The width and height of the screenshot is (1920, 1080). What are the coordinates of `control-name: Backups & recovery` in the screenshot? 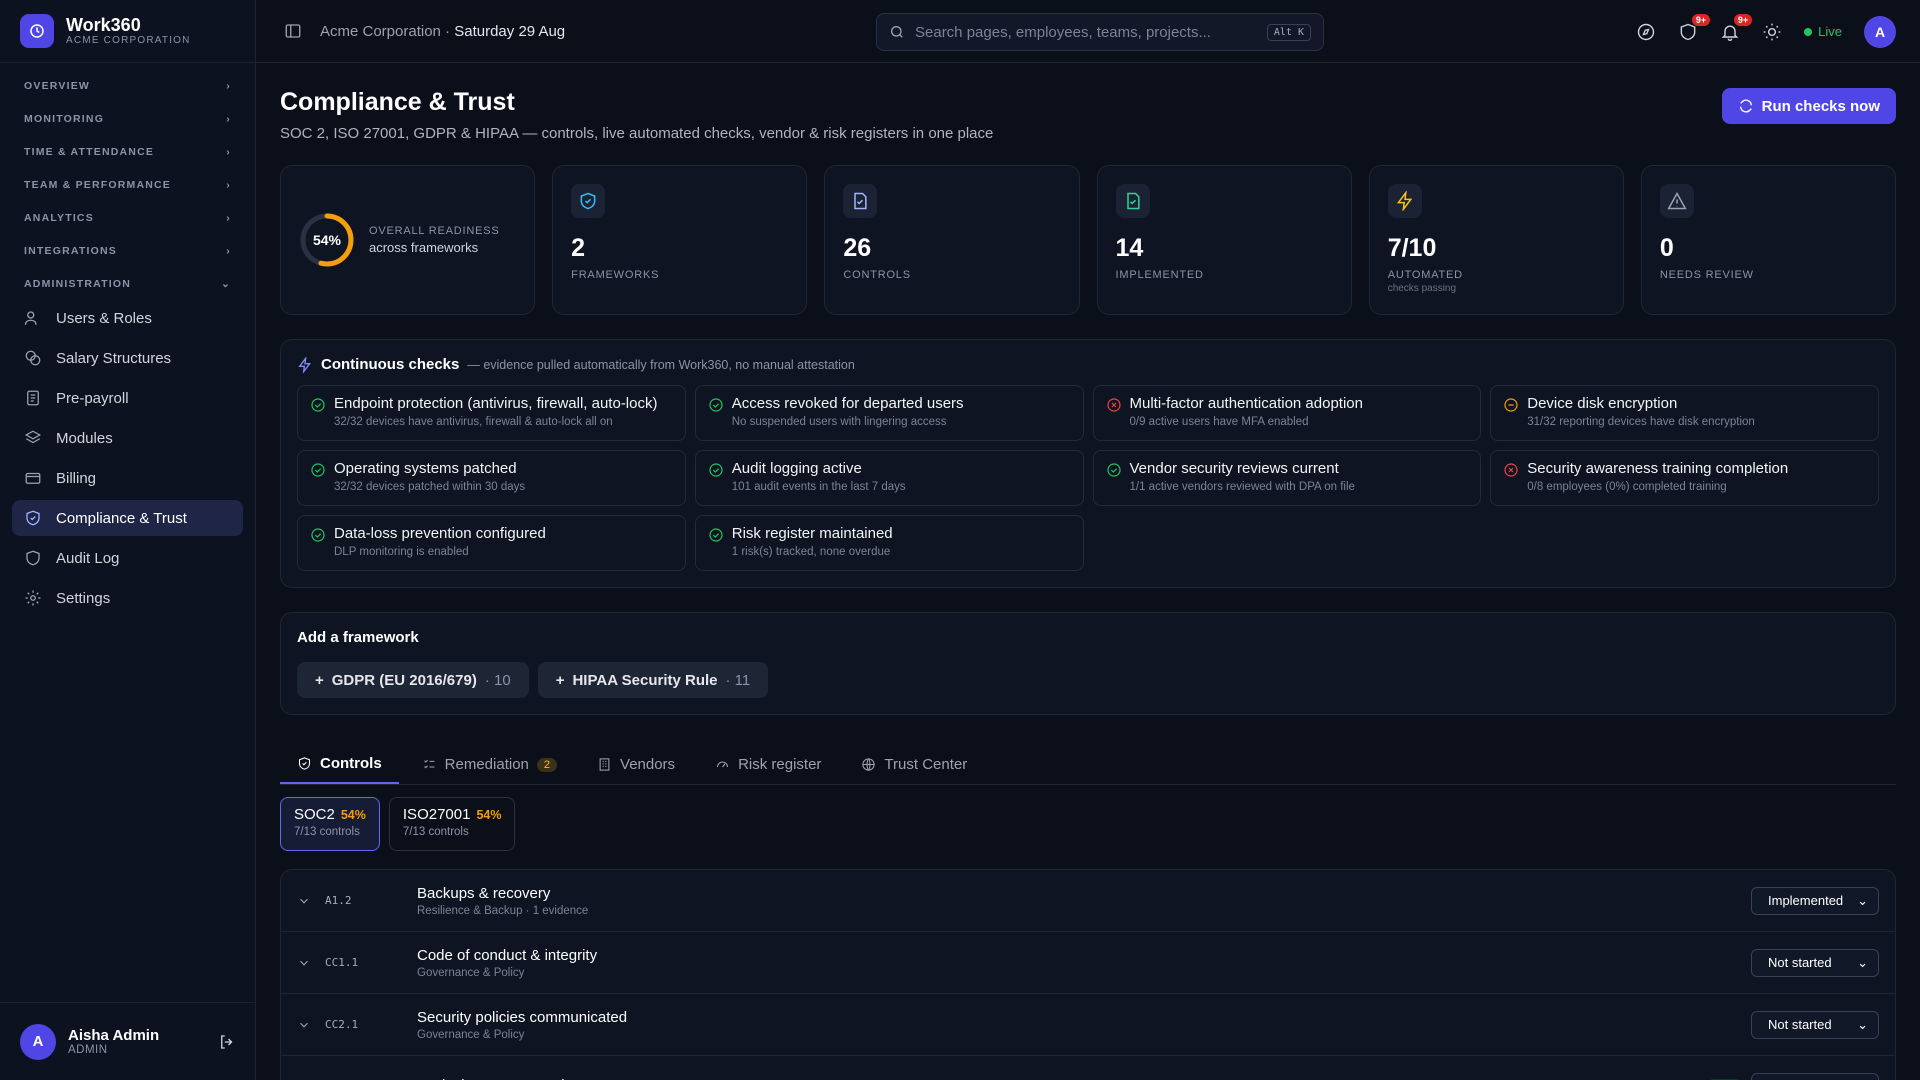 It's located at (484, 893).